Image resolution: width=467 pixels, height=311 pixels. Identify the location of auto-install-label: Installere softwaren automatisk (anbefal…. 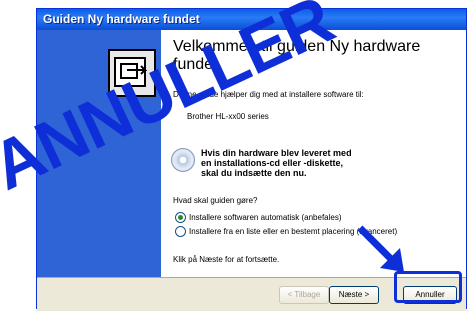
(265, 217).